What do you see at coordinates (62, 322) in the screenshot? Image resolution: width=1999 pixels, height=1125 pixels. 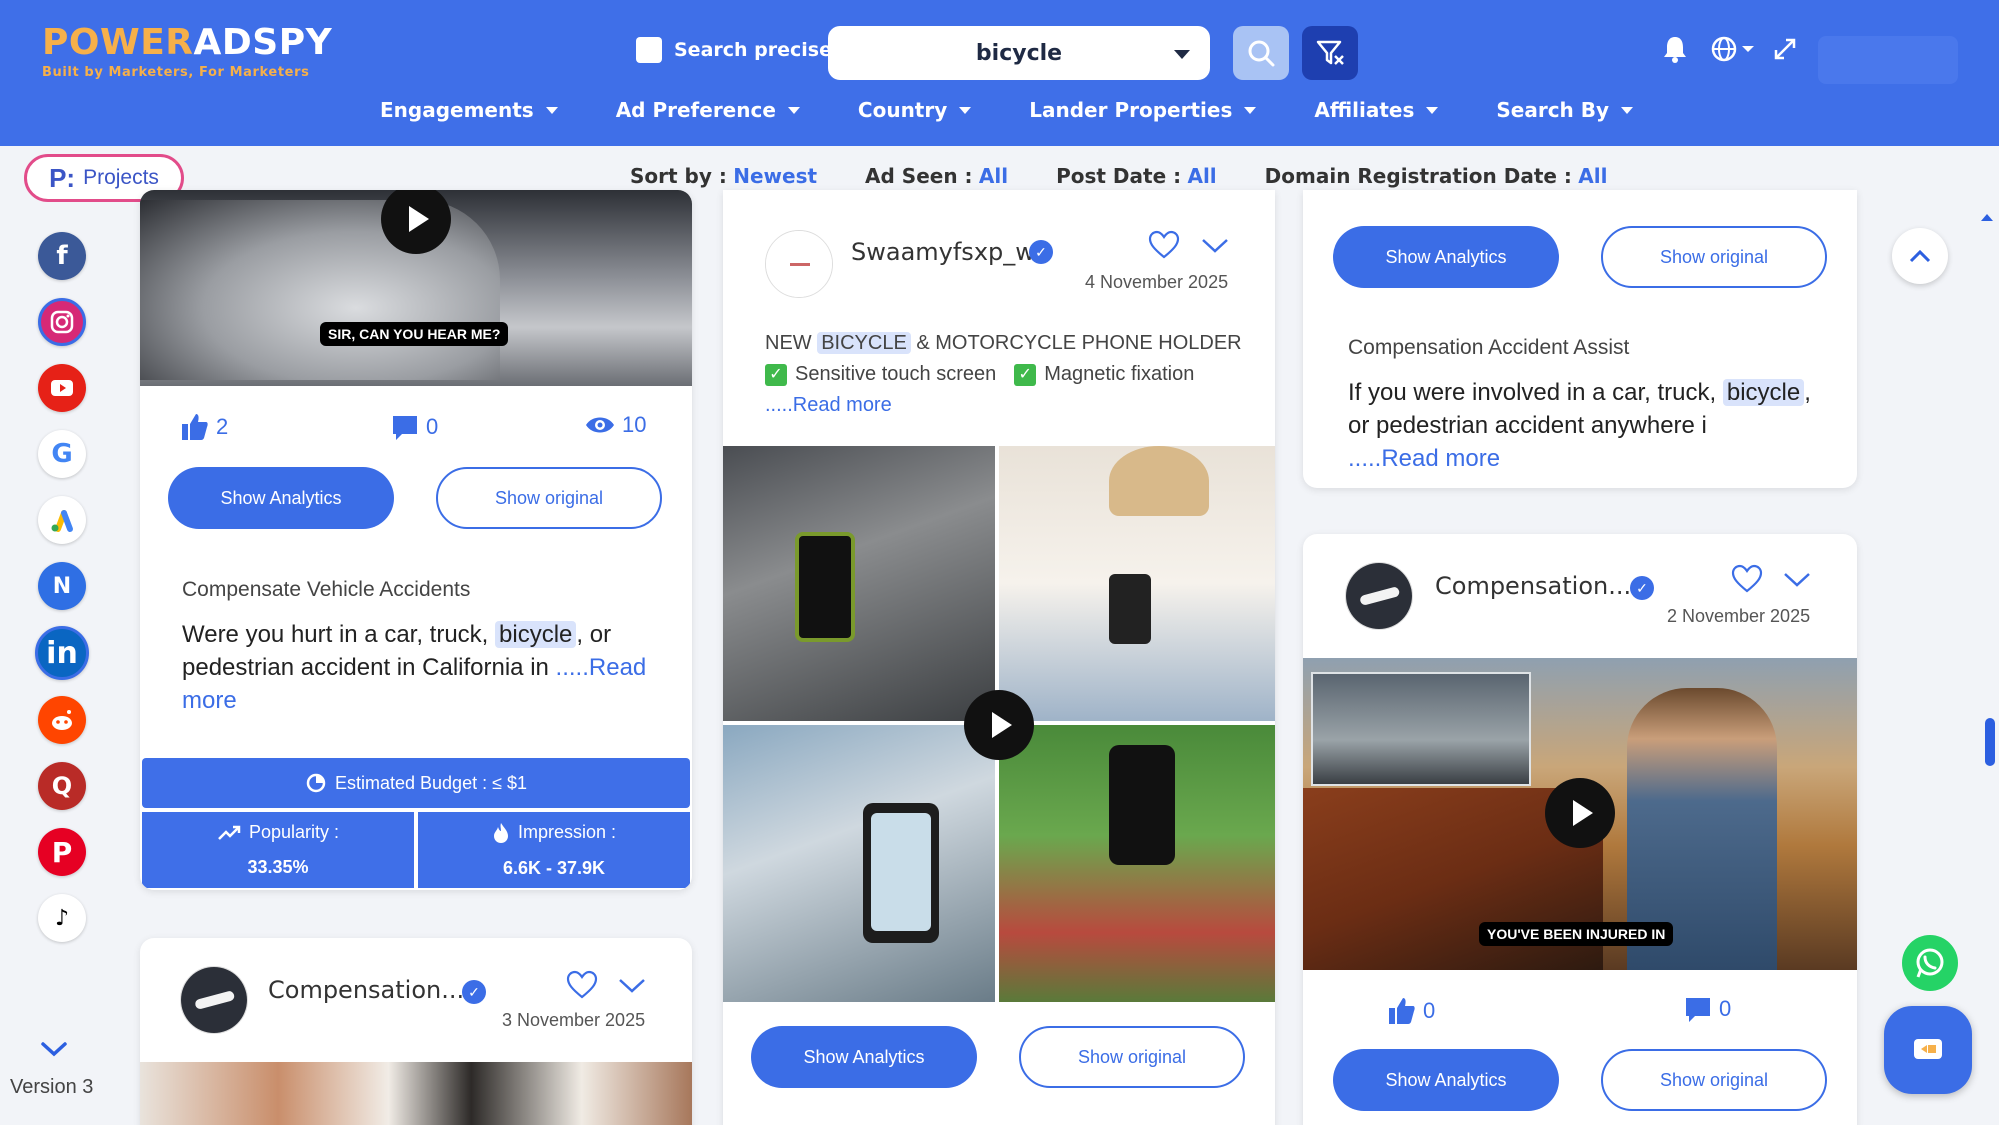 I see `instagram-icon` at bounding box center [62, 322].